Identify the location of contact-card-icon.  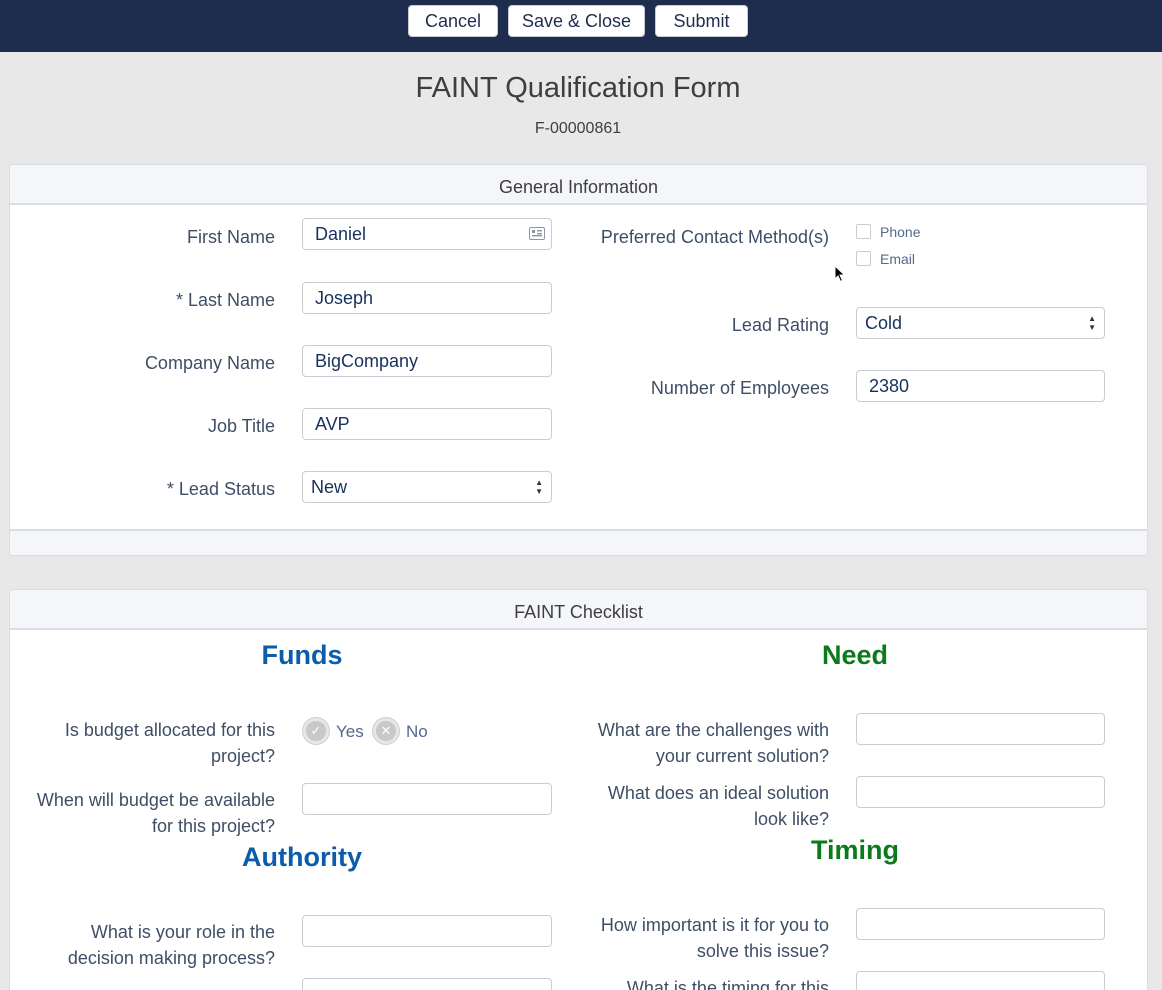
(537, 233).